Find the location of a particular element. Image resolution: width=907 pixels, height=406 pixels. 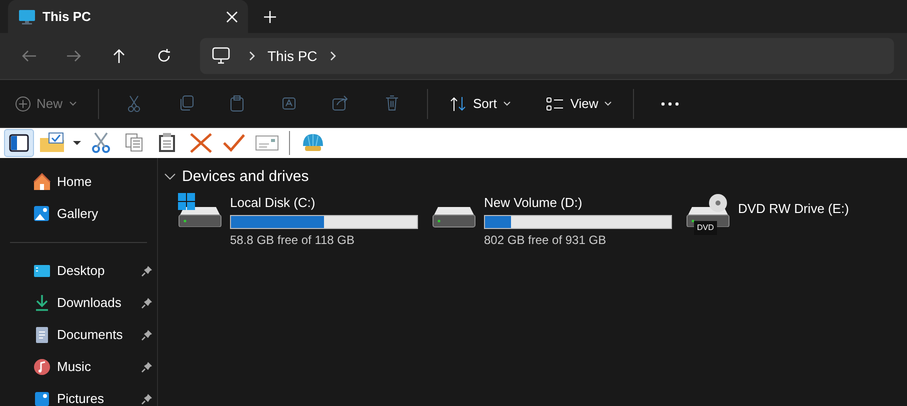

dvd-label: DVD is located at coordinates (705, 227).